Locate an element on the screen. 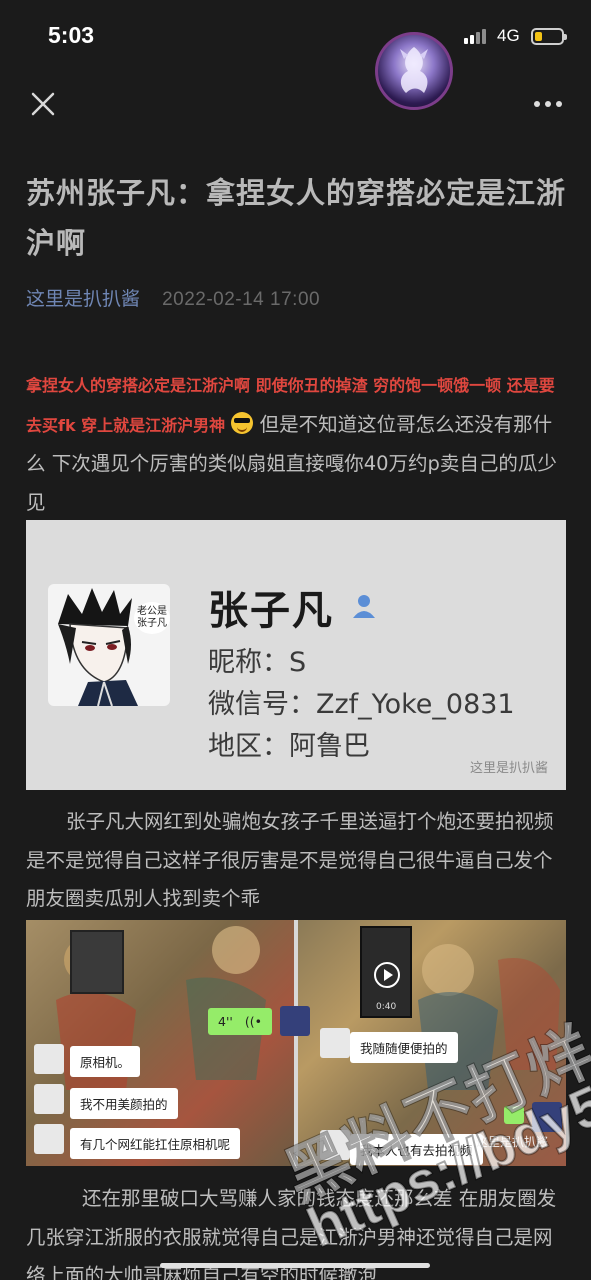  play-icon is located at coordinates (387, 975).